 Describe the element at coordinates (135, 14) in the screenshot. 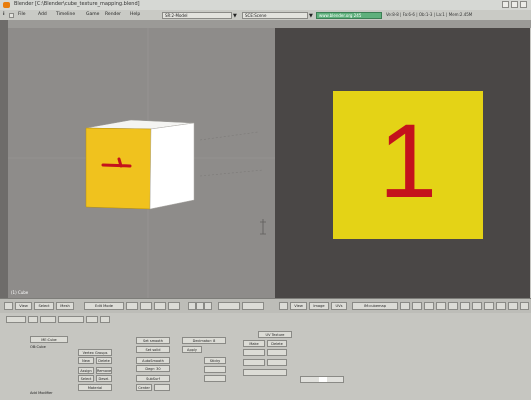

I see `menu-help: Help` at that location.